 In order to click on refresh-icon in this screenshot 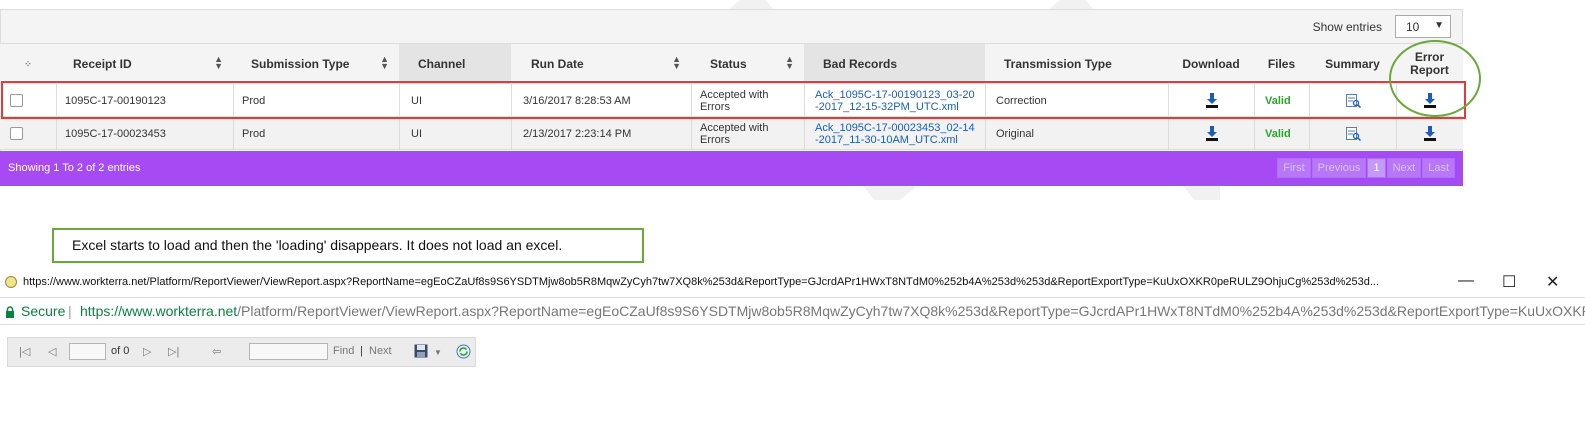, I will do `click(463, 351)`.